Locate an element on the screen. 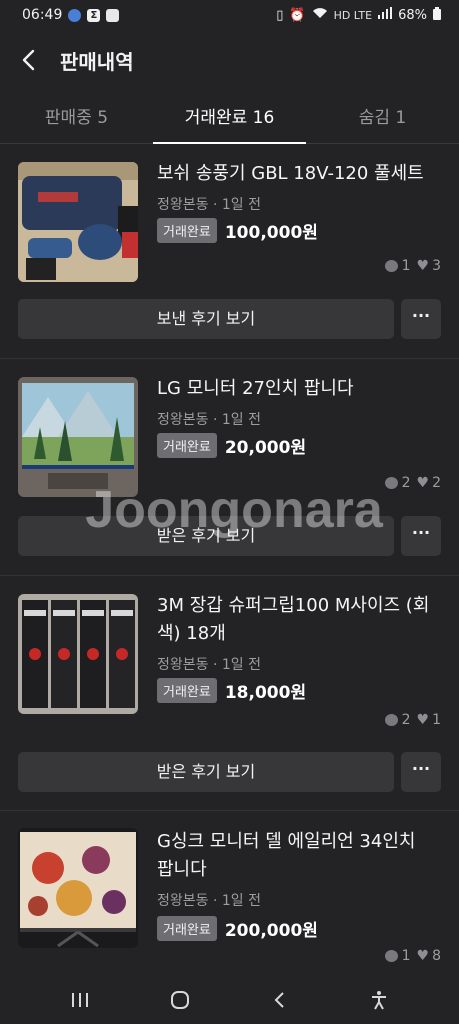  price-row: 거래완료 200,000원 is located at coordinates (237, 928).